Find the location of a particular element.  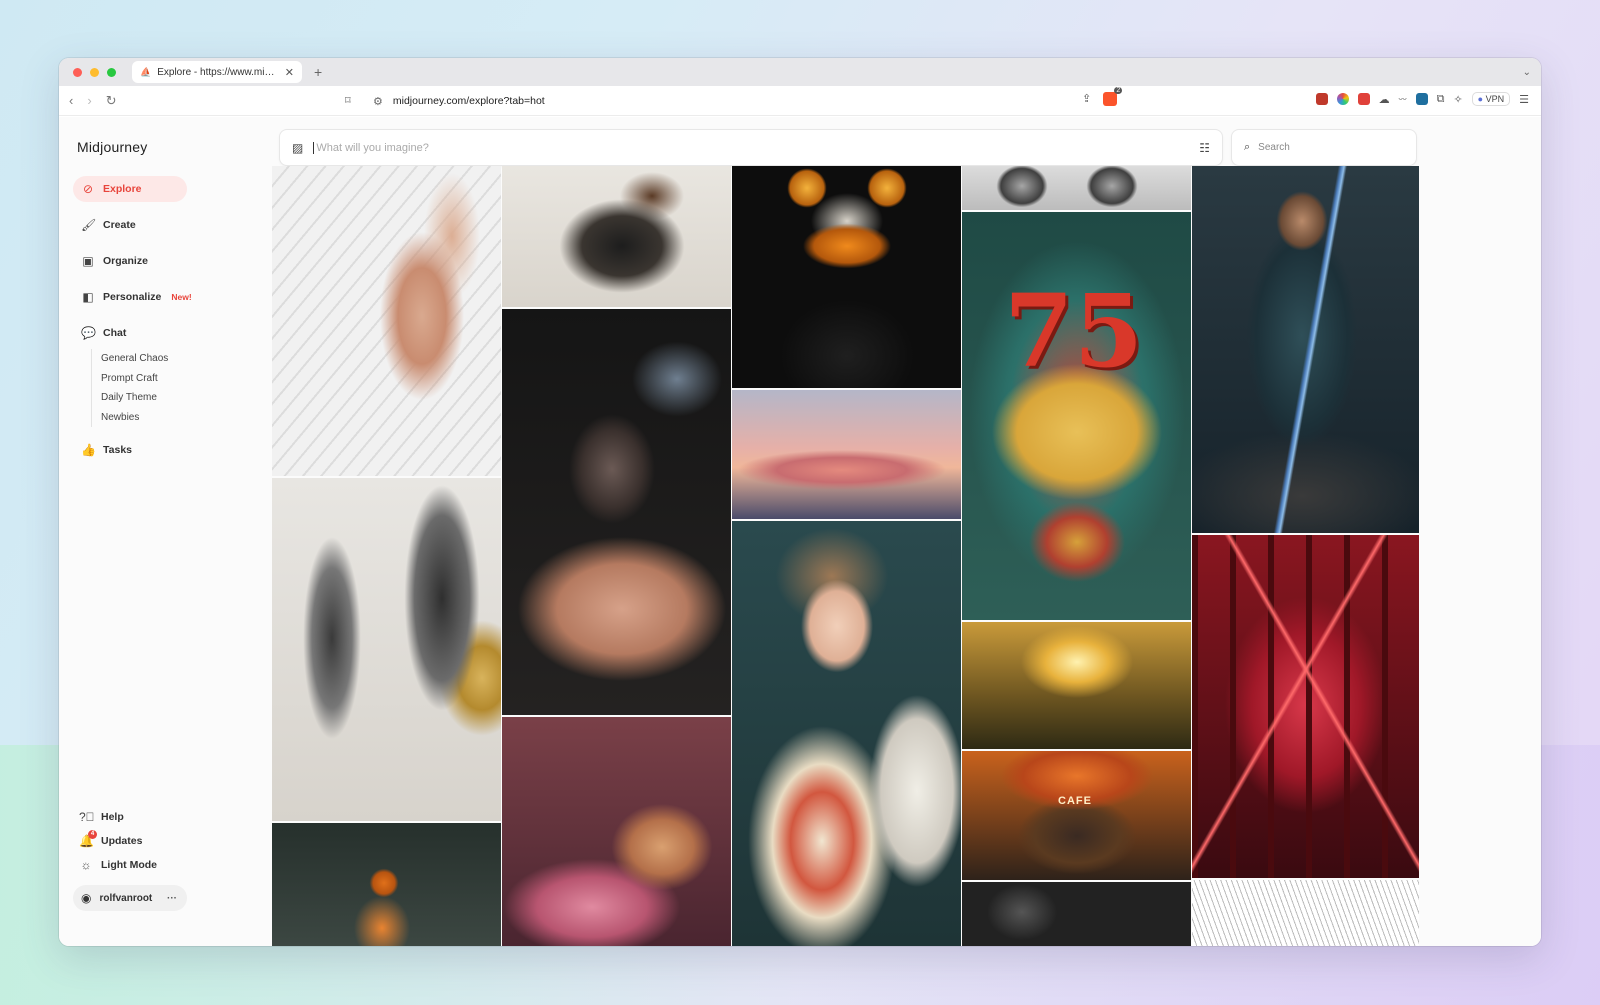

light-mode-label: Light Mode is located at coordinates (129, 865).